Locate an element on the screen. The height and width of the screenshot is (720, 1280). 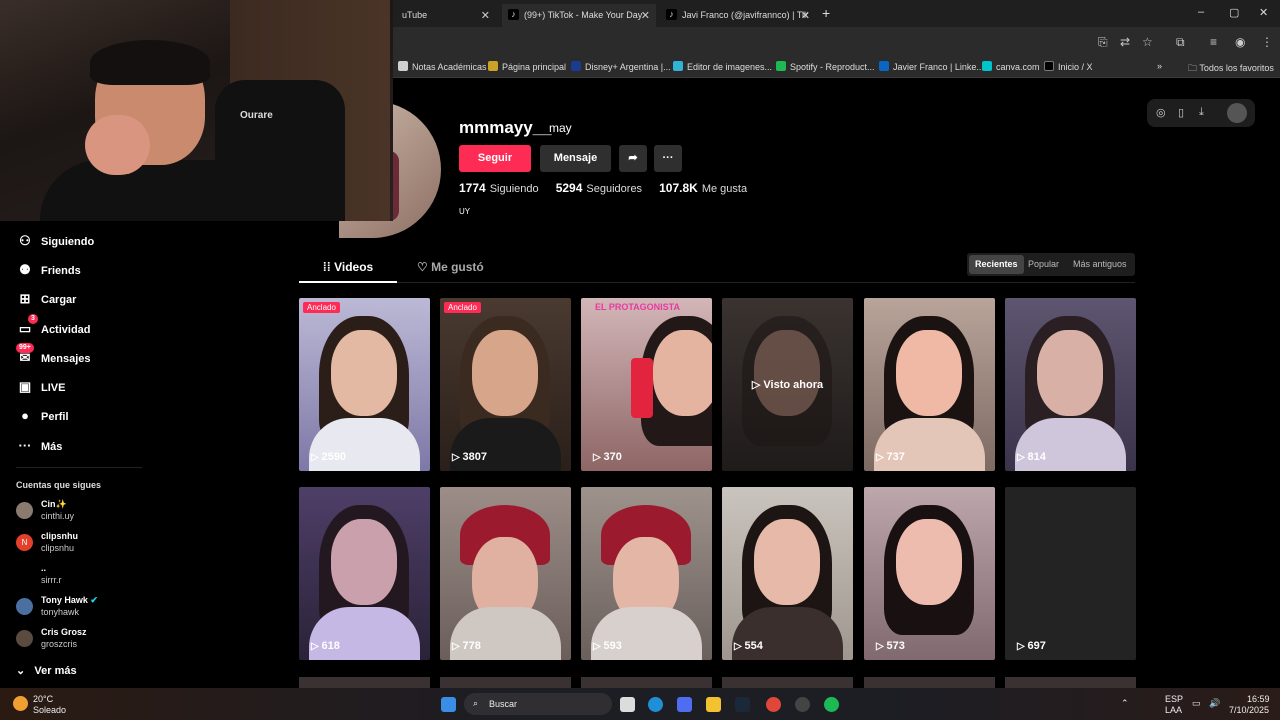
bookmark-favicon-icon is located at coordinates (781, 66).